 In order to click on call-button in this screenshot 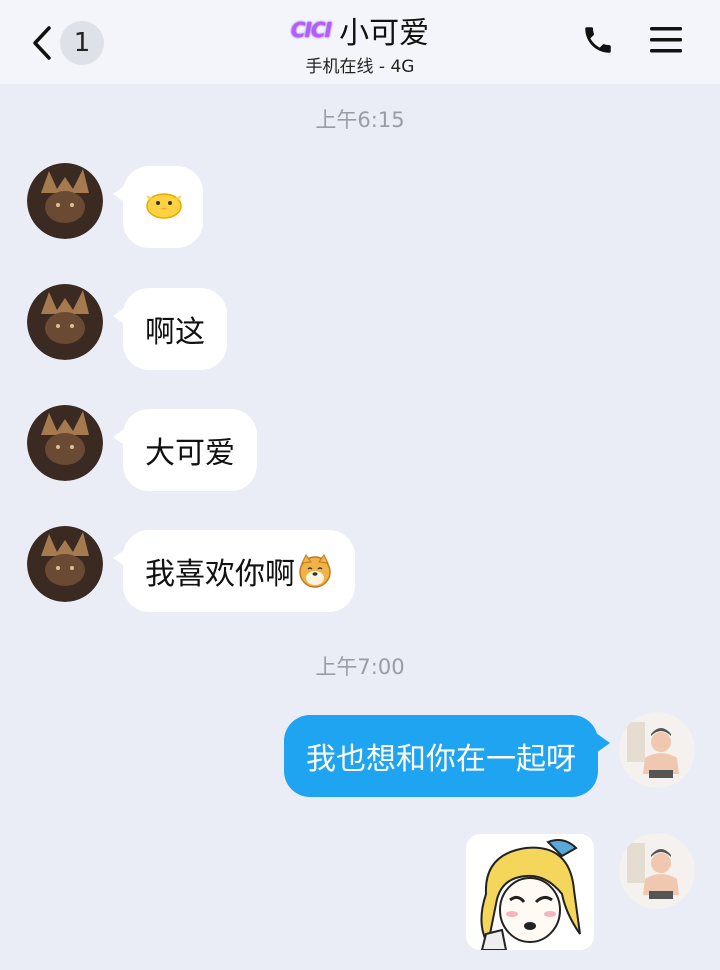, I will do `click(598, 42)`.